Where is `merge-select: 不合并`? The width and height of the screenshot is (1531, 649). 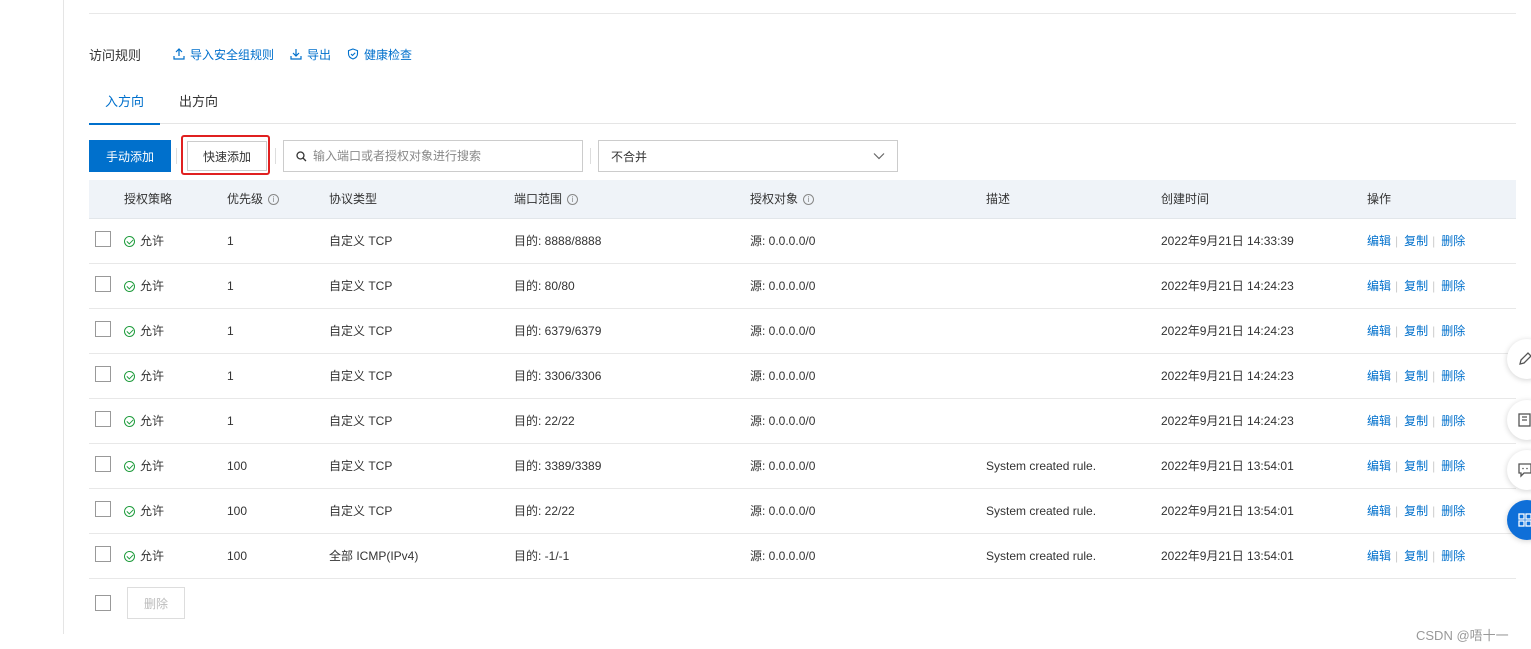
merge-select: 不合并 is located at coordinates (748, 156).